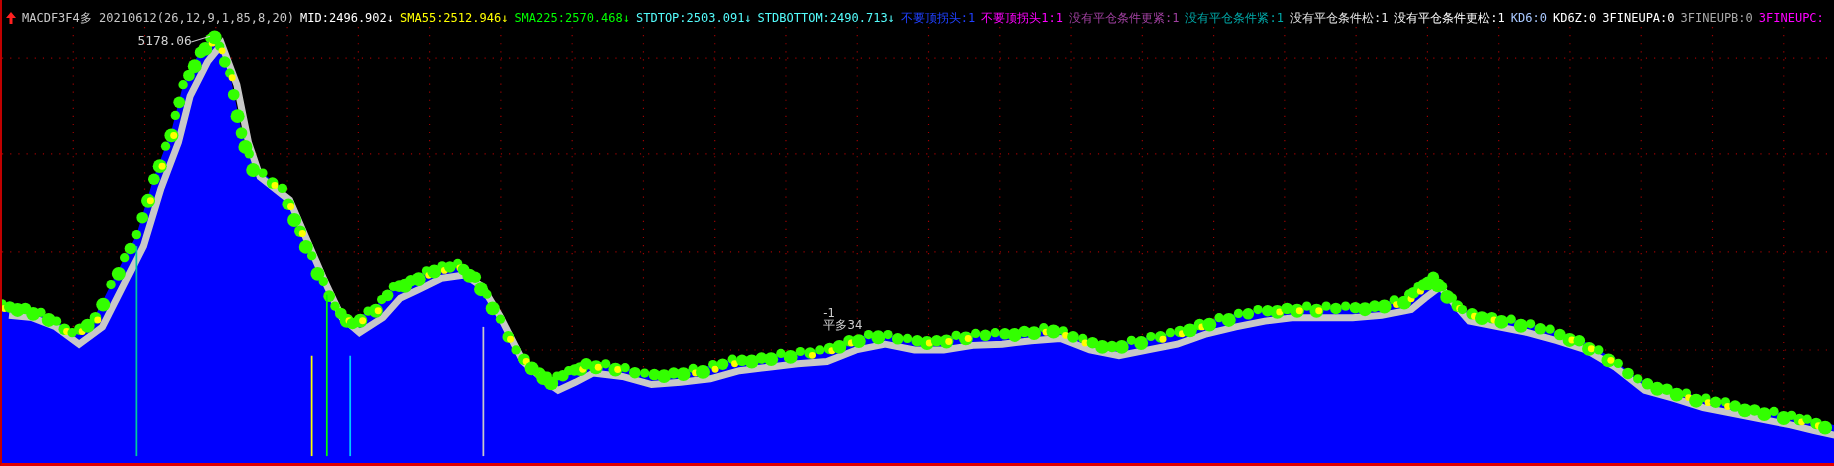 Image resolution: width=1834 pixels, height=466 pixels. What do you see at coordinates (938, 18) in the screenshot?
I see `indicator-value: 不要顶拐头:1` at bounding box center [938, 18].